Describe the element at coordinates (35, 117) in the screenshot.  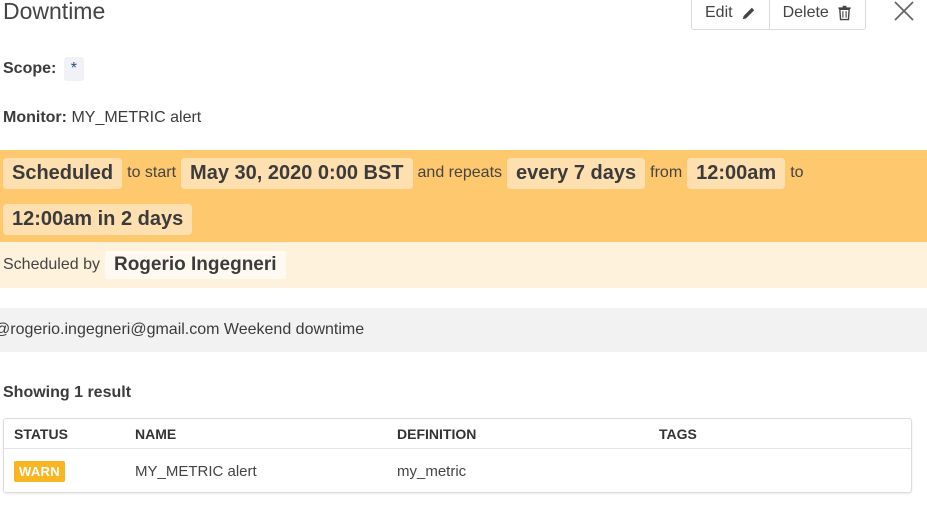
I see `monitor-label: Monitor:` at that location.